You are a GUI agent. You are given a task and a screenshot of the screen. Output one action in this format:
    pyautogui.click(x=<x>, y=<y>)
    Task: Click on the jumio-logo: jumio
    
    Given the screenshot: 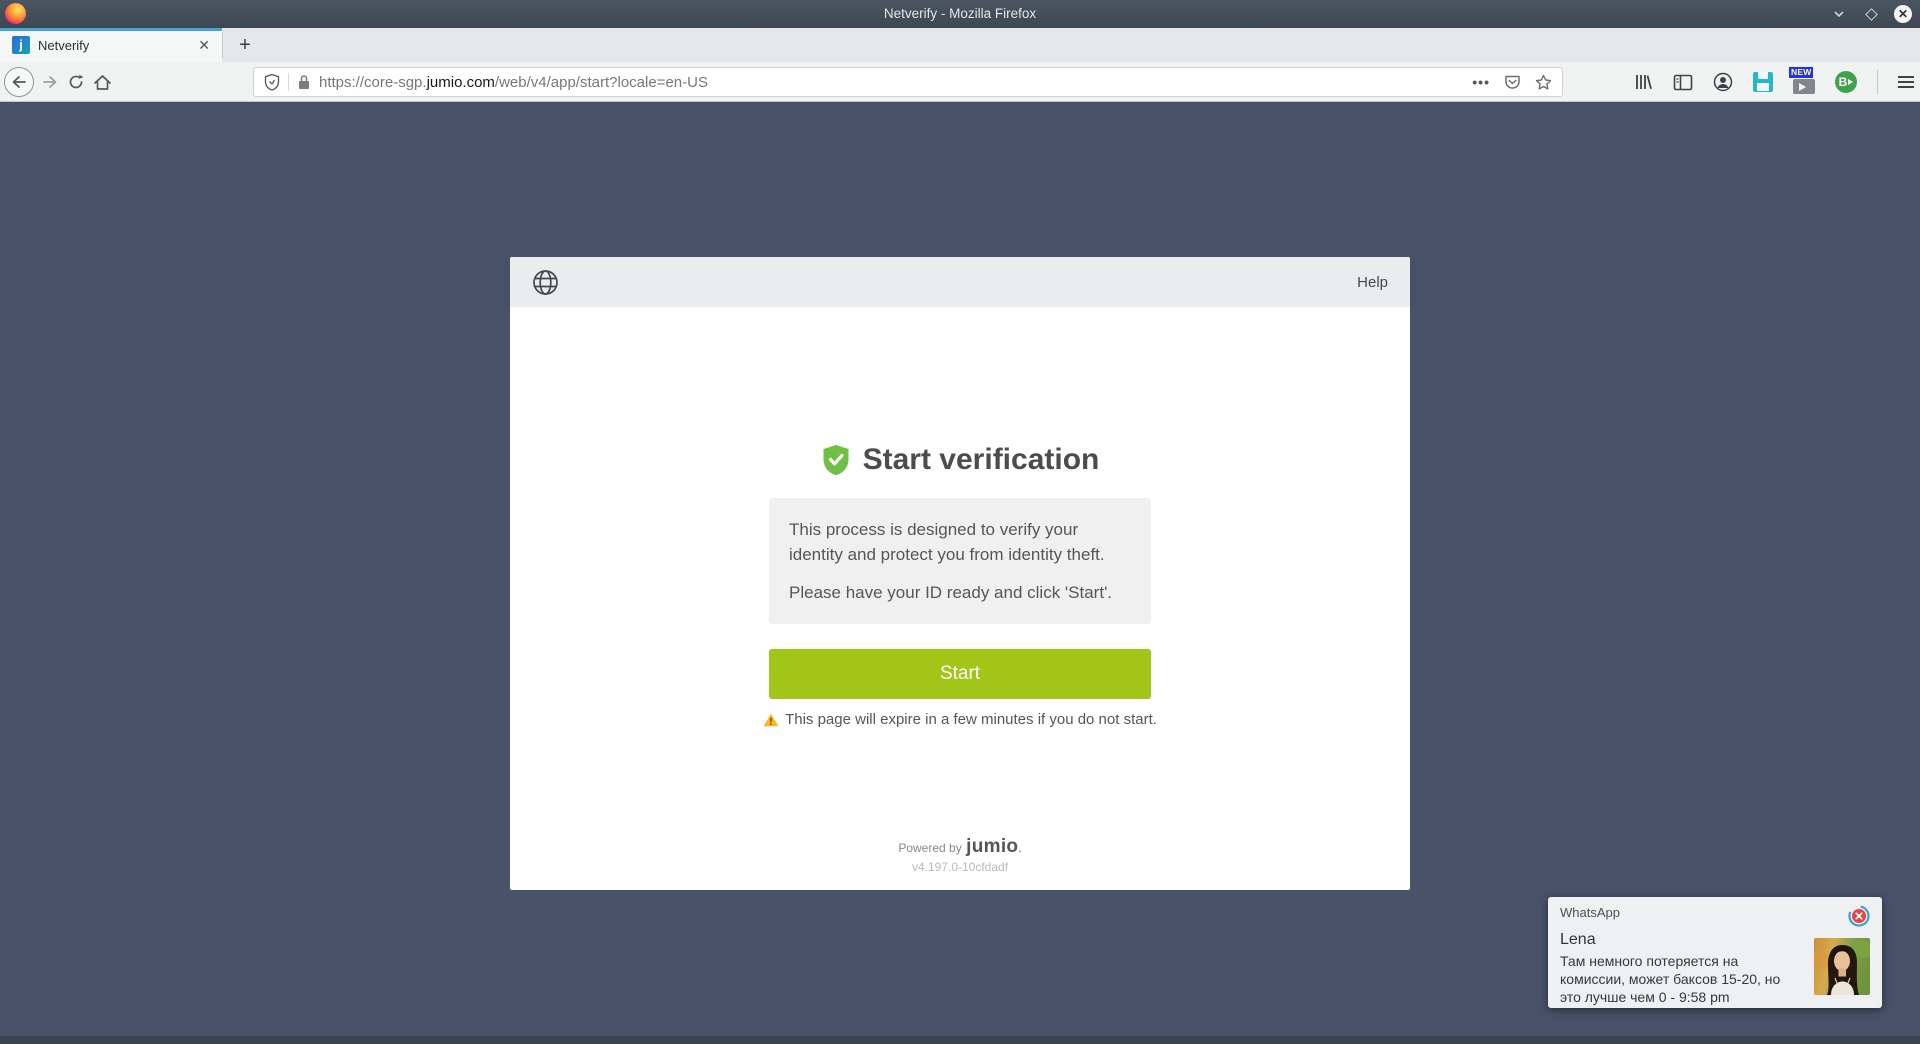 What is the action you would take?
    pyautogui.click(x=992, y=846)
    